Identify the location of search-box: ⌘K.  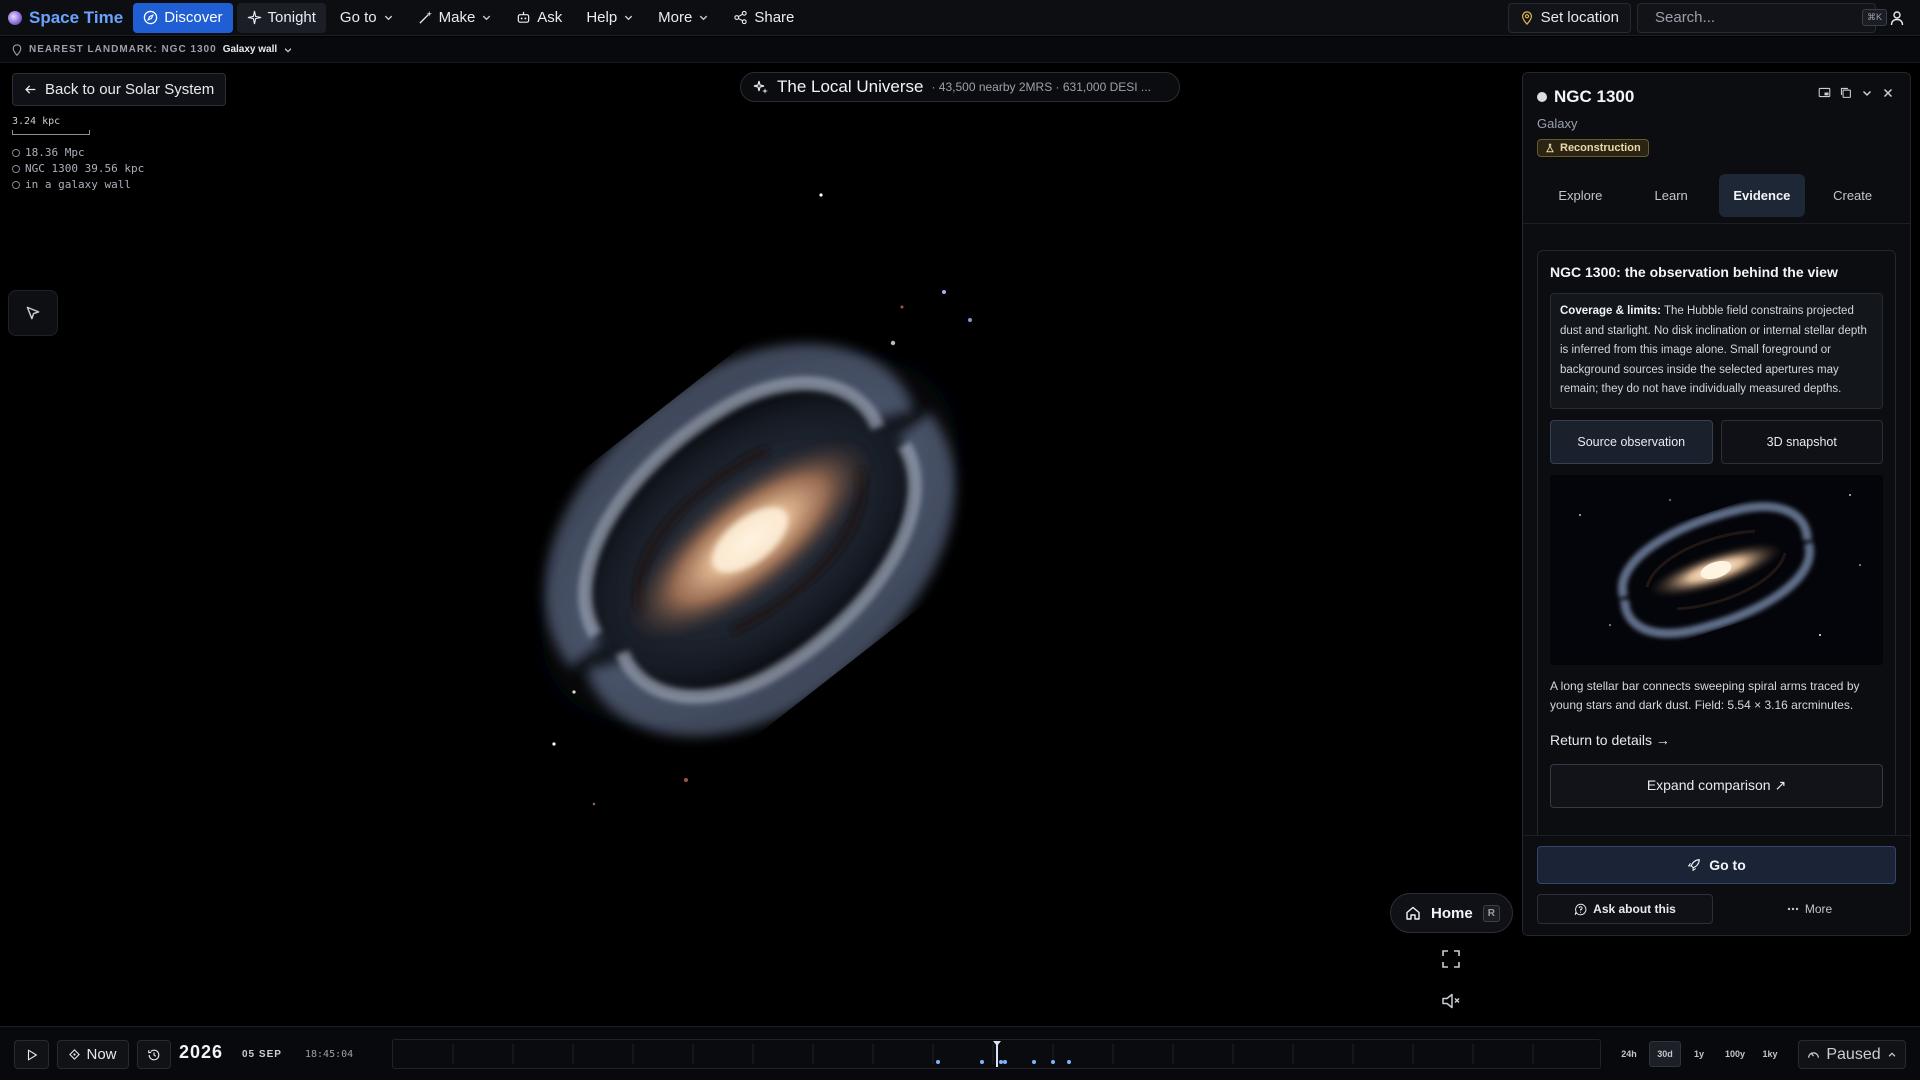
(1762, 17).